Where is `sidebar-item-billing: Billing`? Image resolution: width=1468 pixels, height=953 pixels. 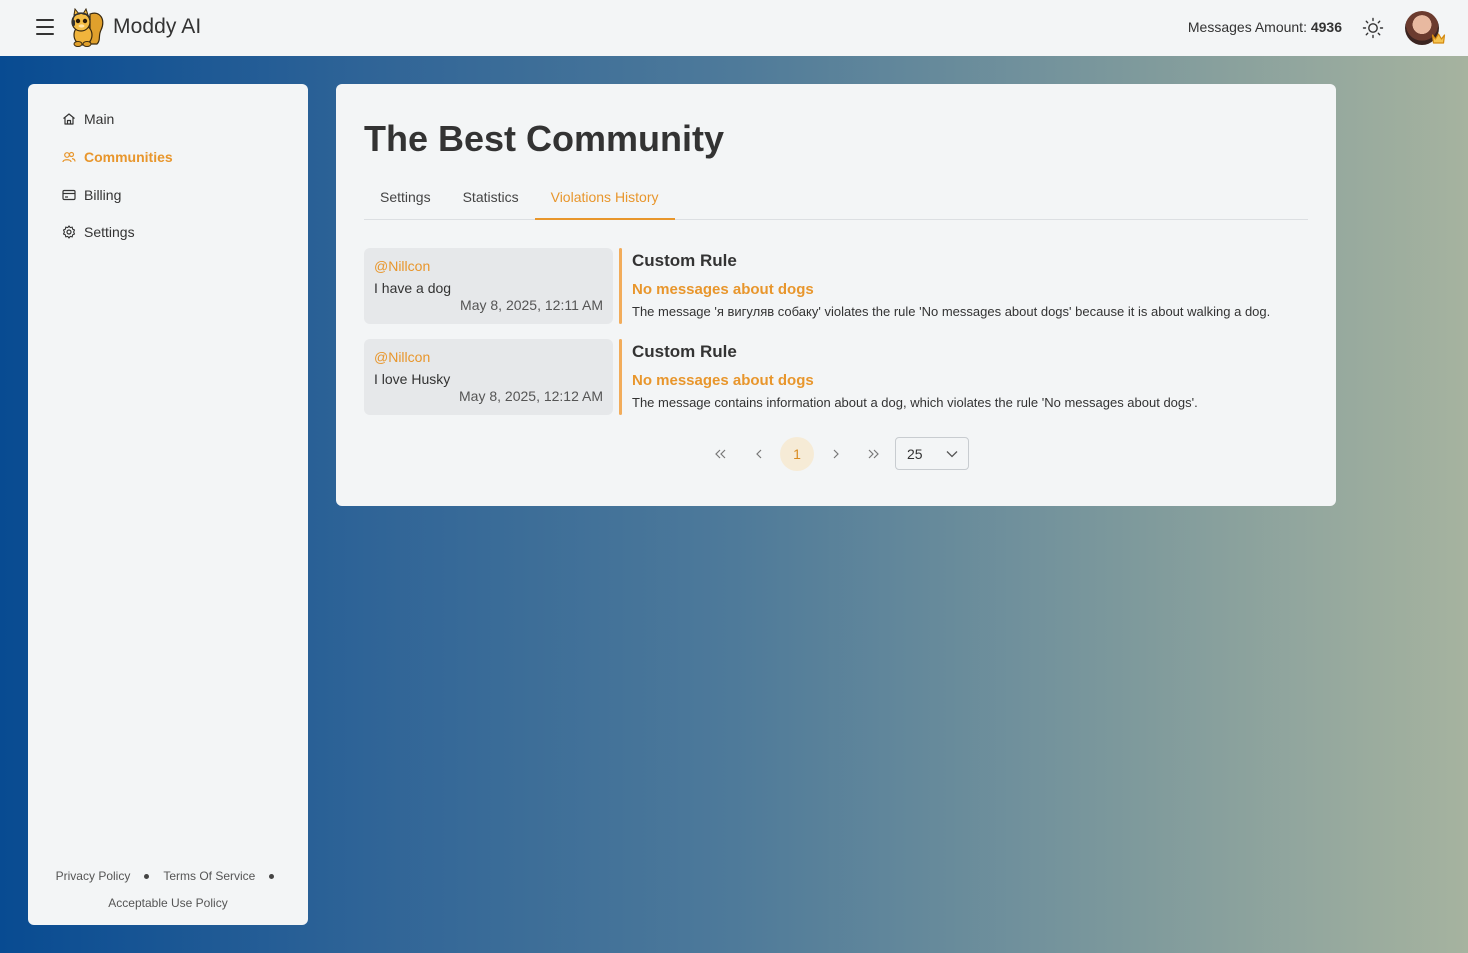 sidebar-item-billing: Billing is located at coordinates (91, 195).